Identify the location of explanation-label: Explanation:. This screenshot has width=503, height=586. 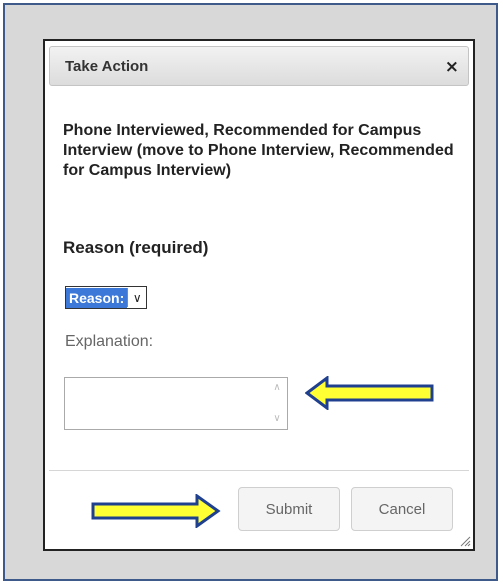
(109, 341).